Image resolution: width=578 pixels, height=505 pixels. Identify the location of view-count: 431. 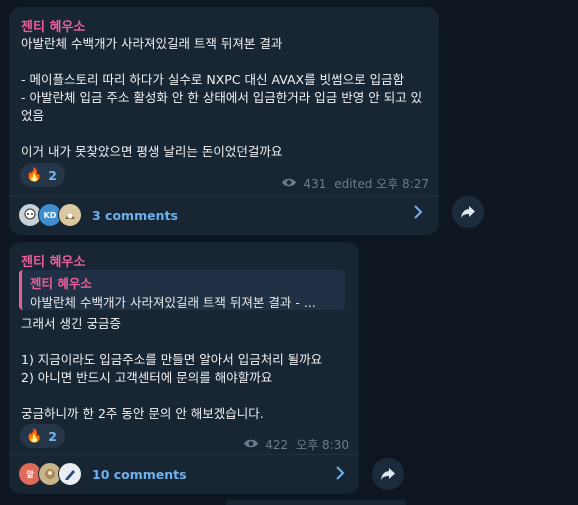
(315, 183).